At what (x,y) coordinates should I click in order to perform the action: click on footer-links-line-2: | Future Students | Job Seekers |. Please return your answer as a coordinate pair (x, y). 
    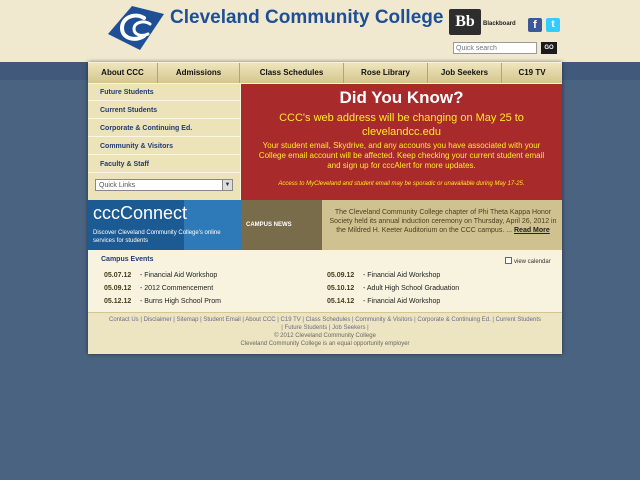
    Looking at the image, I should click on (325, 328).